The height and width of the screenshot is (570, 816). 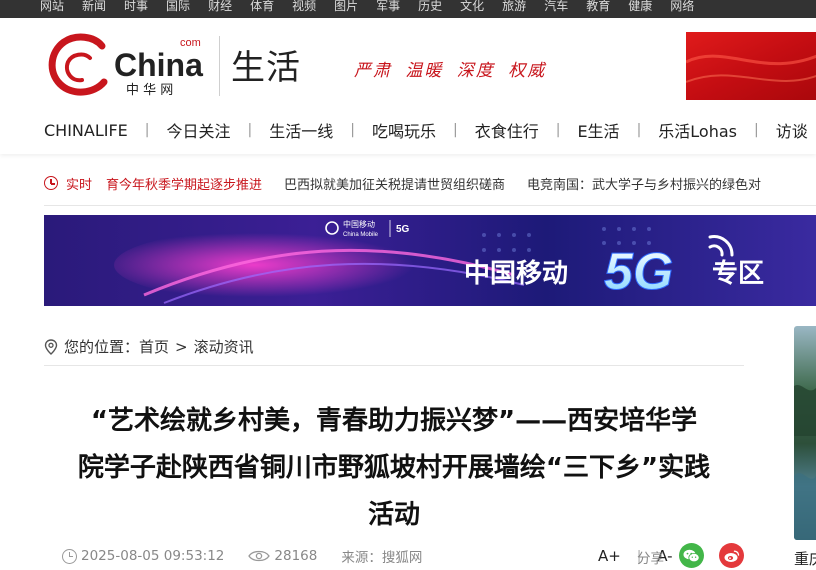 What do you see at coordinates (304, 7) in the screenshot?
I see `top-bar-link: 视频` at bounding box center [304, 7].